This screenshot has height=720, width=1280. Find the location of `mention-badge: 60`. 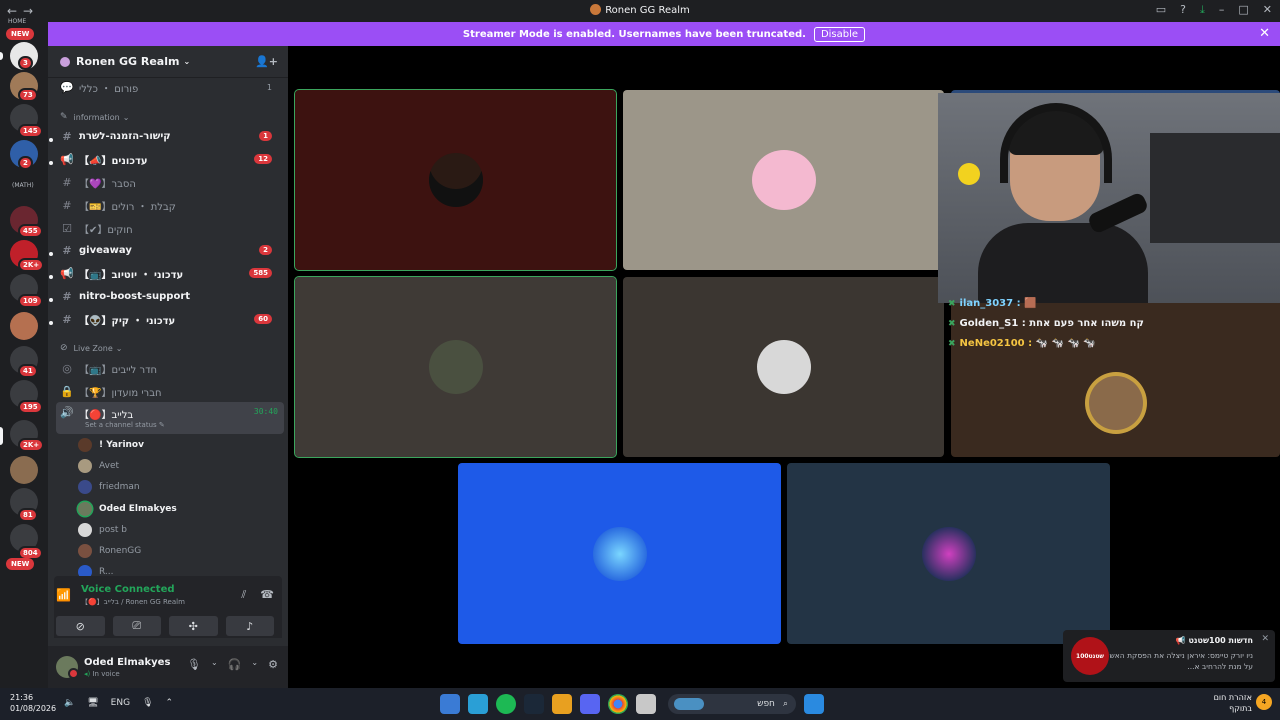

mention-badge: 60 is located at coordinates (263, 319).